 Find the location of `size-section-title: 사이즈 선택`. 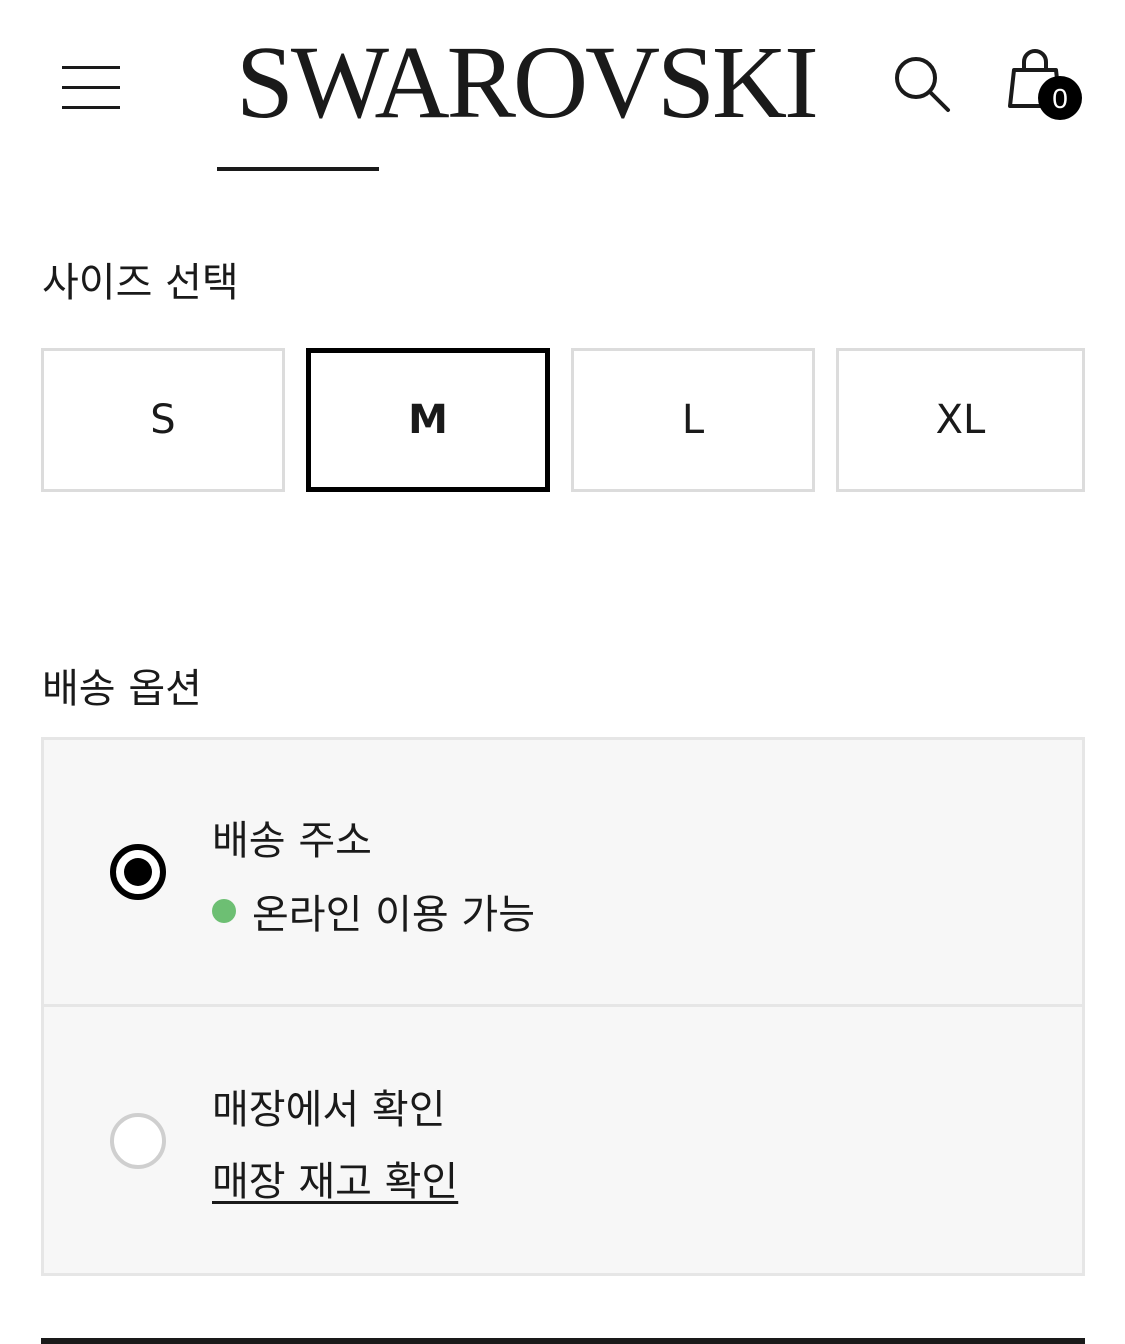

size-section-title: 사이즈 선택 is located at coordinates (140, 283).